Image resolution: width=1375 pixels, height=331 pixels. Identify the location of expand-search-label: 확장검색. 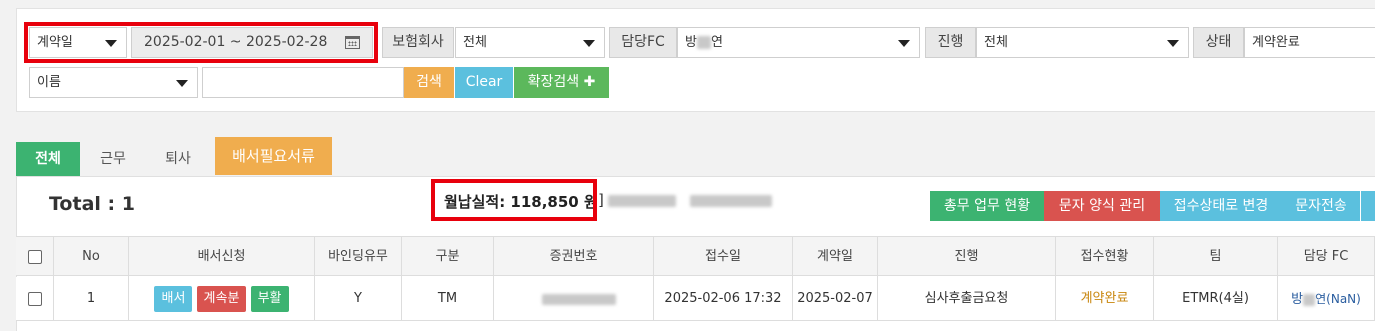
(553, 82).